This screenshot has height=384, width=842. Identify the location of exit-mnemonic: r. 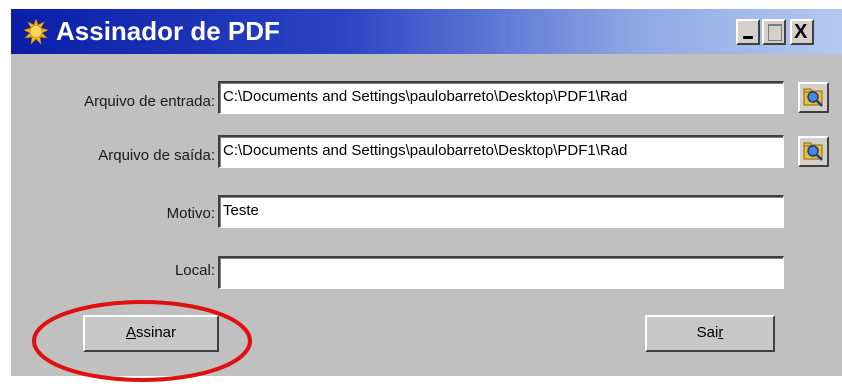
(721, 332).